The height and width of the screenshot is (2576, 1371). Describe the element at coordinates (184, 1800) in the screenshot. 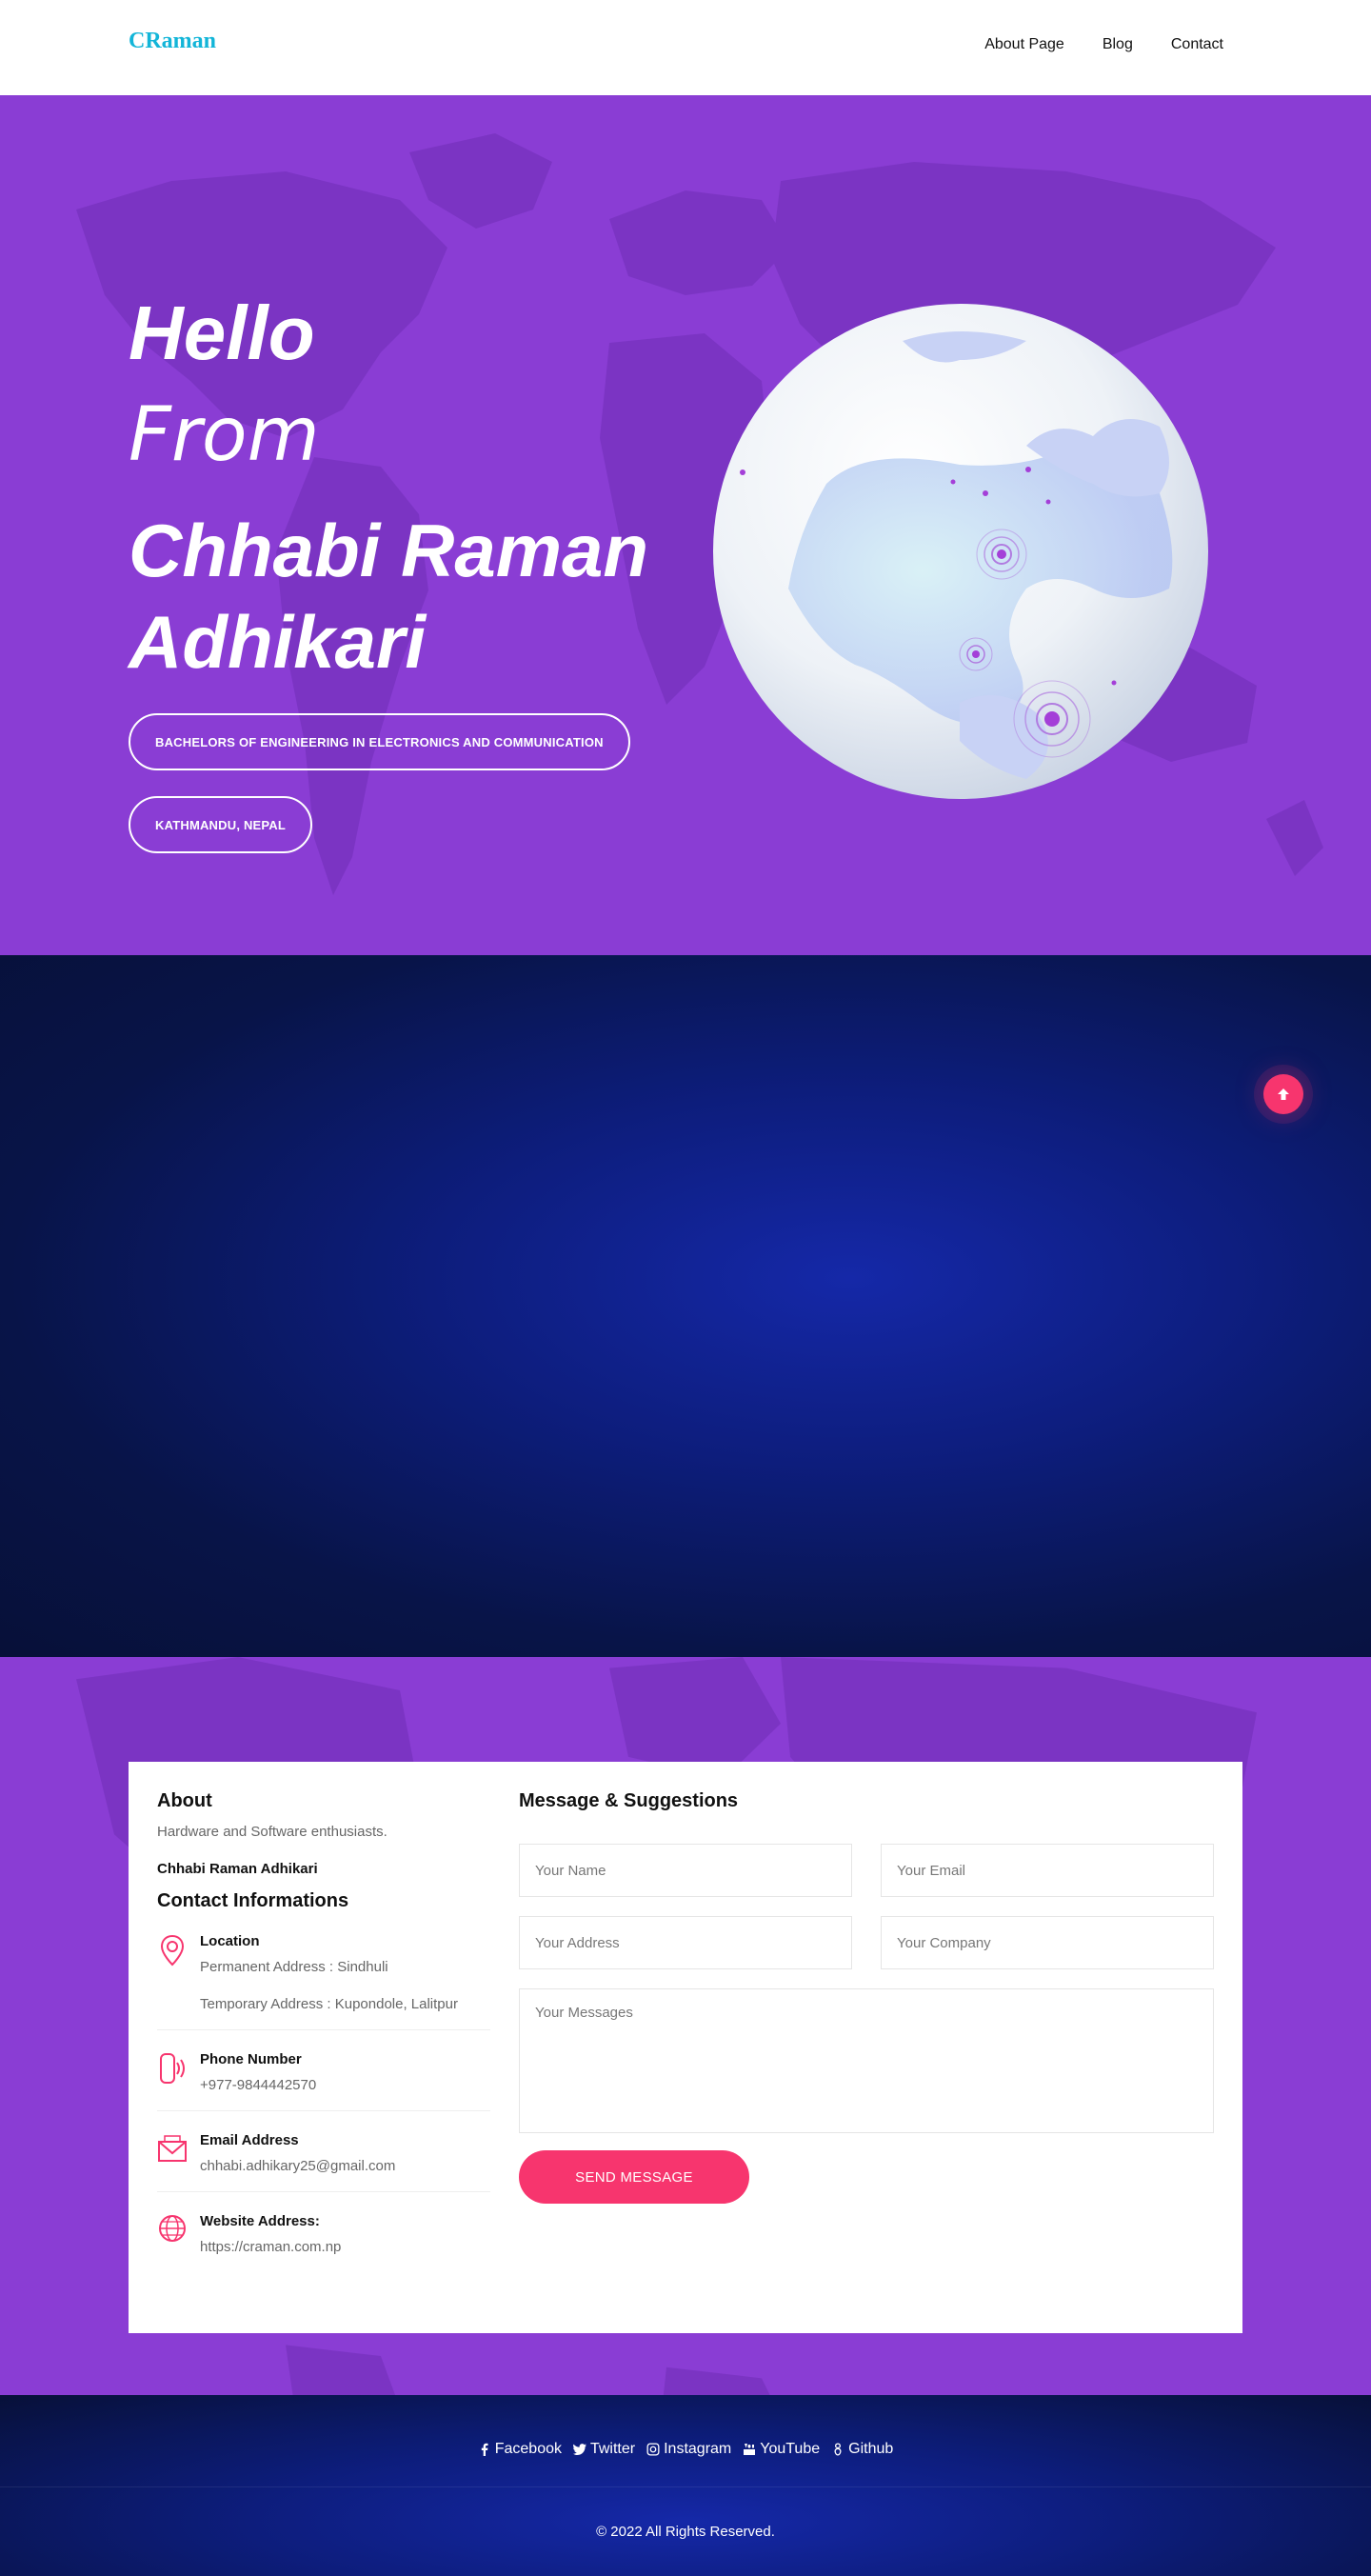

I see `about-heading: About` at that location.